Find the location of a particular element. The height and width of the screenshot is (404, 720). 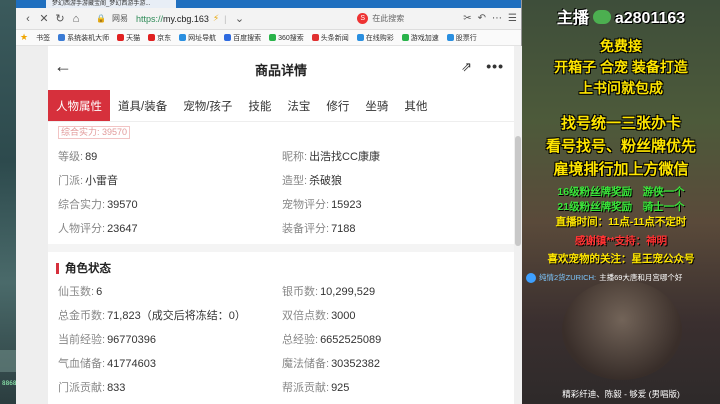

chat-text: 主播69大唐和月宫哪个好 is located at coordinates (641, 277).